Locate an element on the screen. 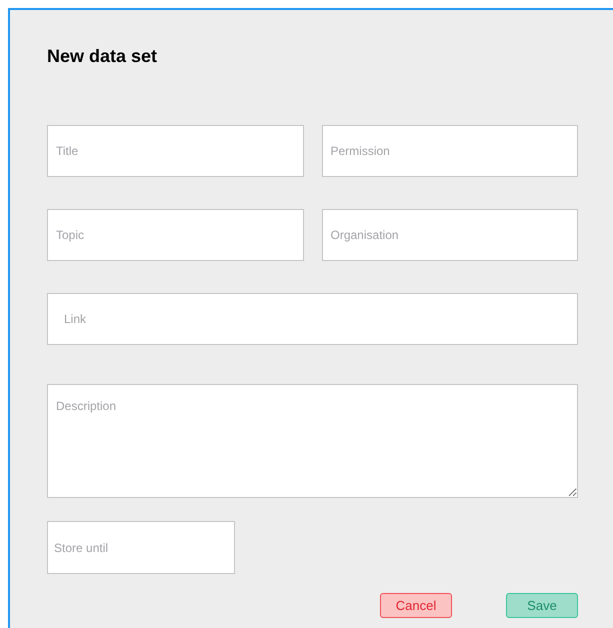  cancel-button: Cancel is located at coordinates (416, 605).